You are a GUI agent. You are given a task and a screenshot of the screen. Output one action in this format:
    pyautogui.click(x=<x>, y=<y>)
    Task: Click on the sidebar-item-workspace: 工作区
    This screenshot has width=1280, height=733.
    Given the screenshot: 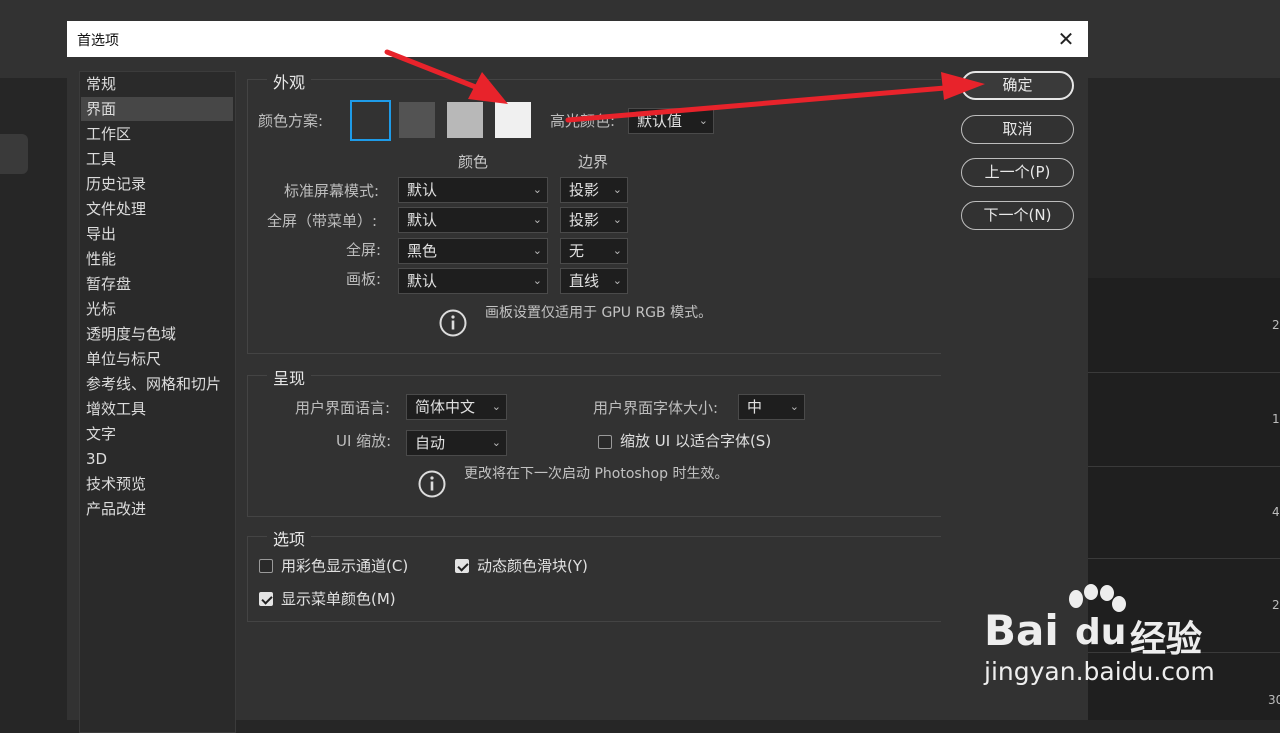 What is the action you would take?
    pyautogui.click(x=157, y=134)
    